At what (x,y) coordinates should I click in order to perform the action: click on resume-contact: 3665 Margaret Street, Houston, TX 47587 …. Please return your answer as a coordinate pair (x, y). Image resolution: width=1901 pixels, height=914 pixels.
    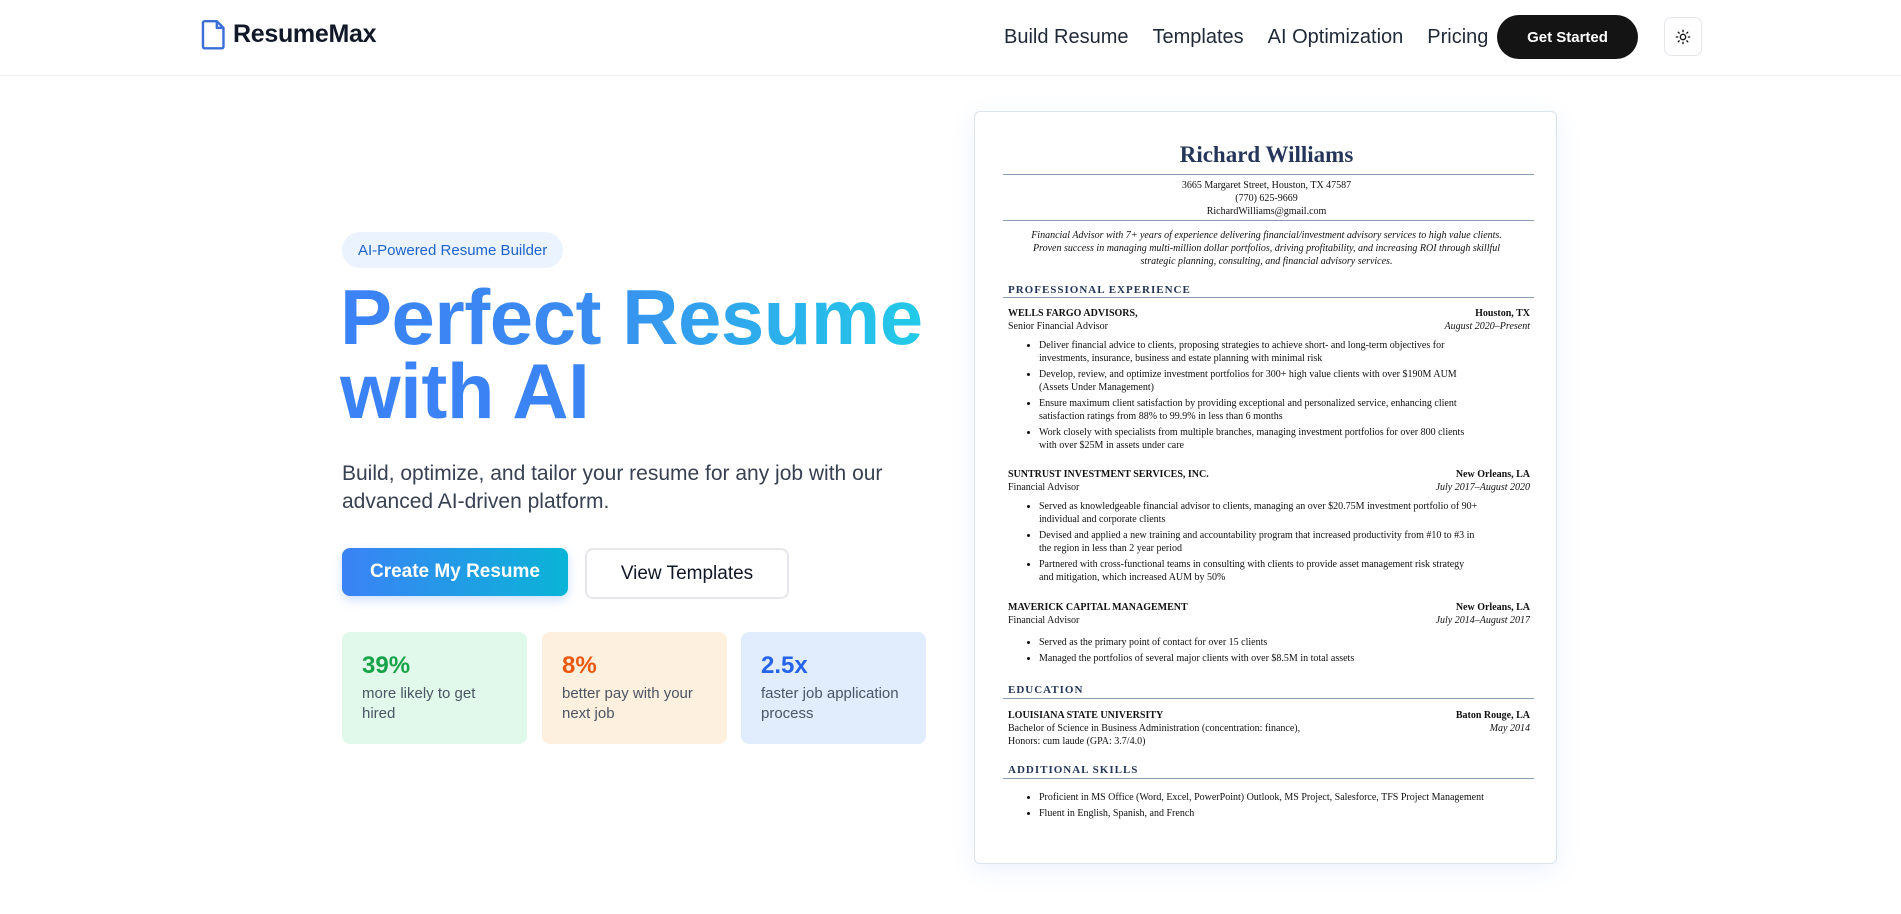
    Looking at the image, I should click on (1266, 198).